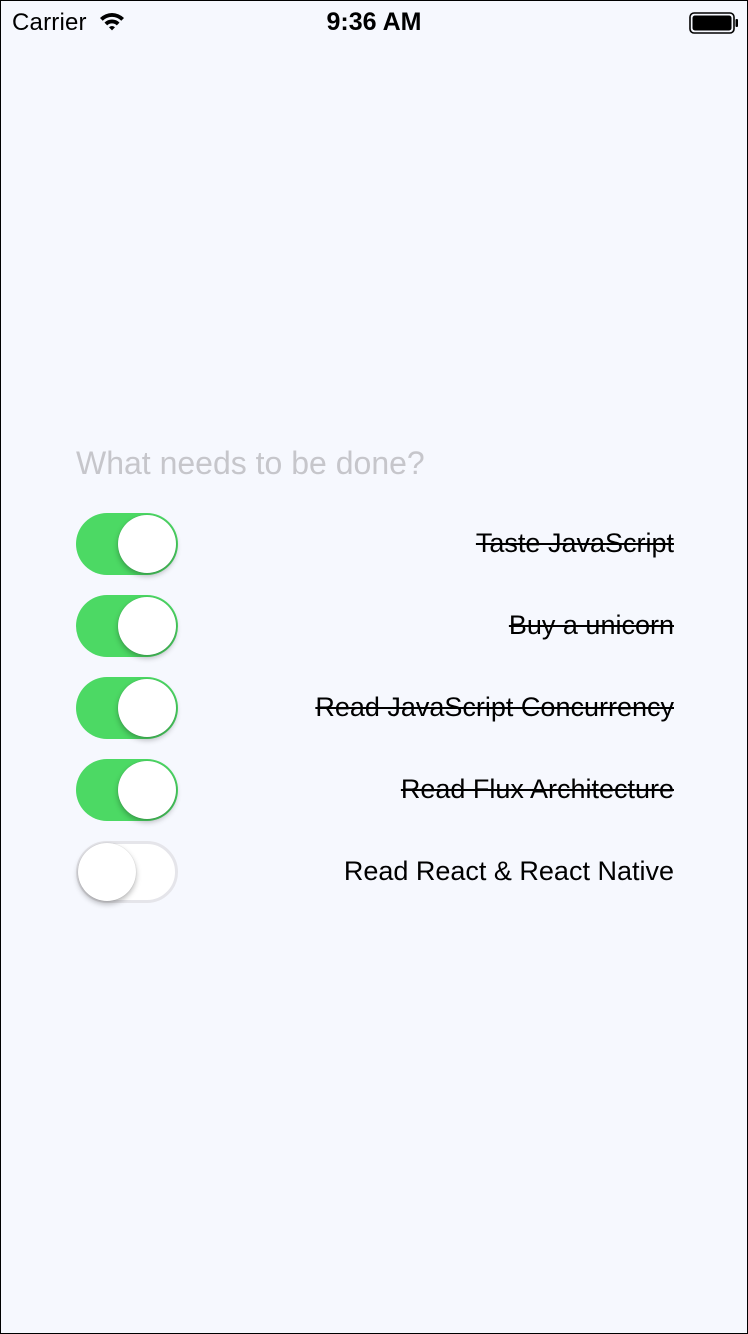 Image resolution: width=748 pixels, height=1334 pixels. Describe the element at coordinates (591, 625) in the screenshot. I see `todo-text: Buy a unicorn` at that location.